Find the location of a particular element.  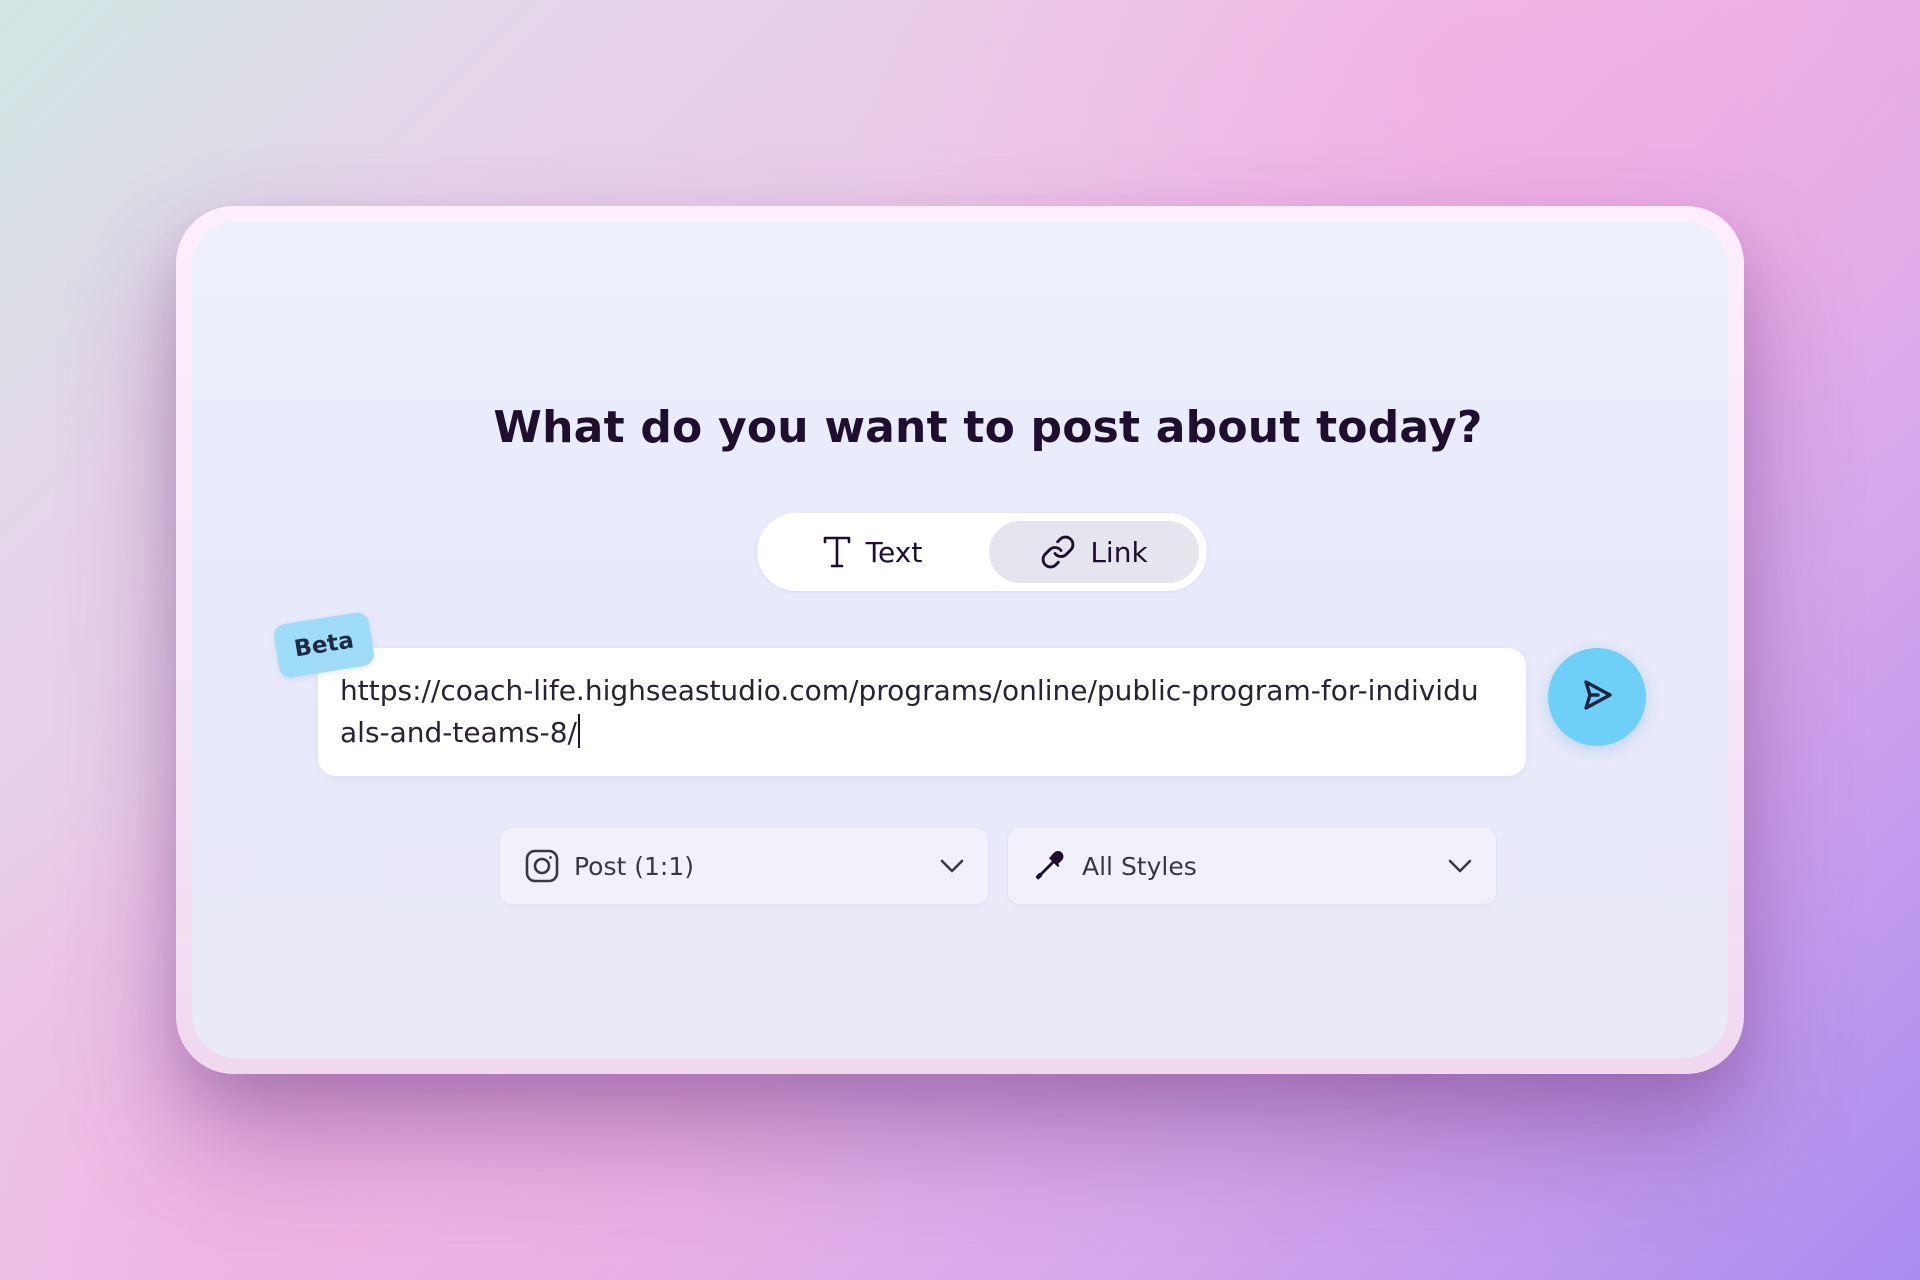

send-arrow-icon is located at coordinates (1597, 697).